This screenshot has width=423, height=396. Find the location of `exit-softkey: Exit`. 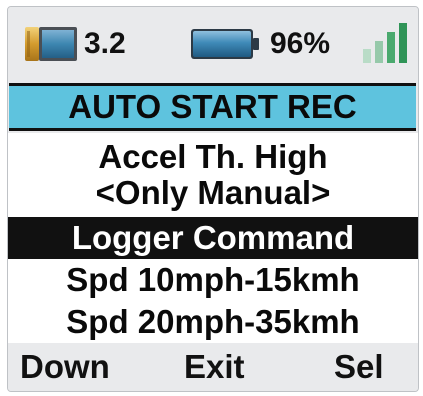

exit-softkey: Exit is located at coordinates (214, 367).